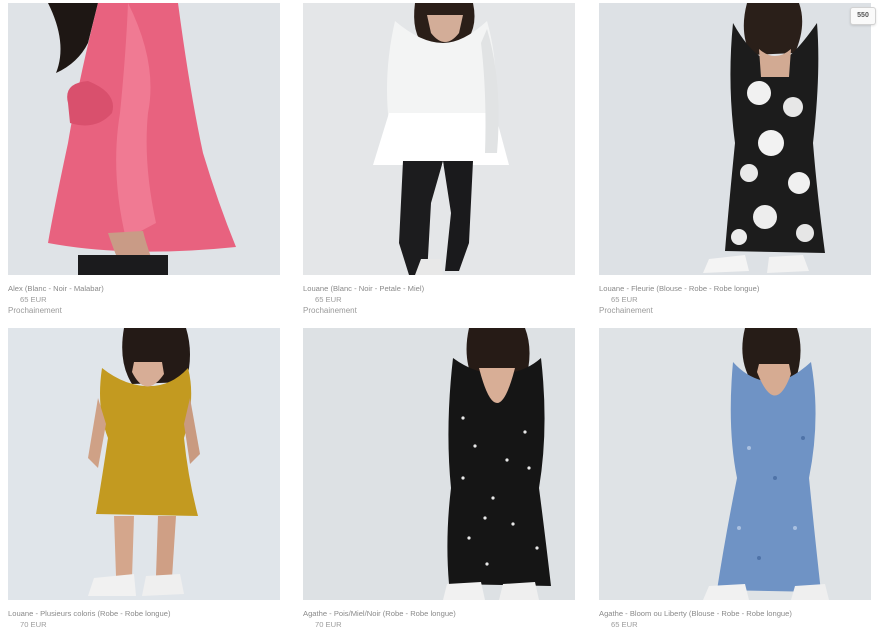  Describe the element at coordinates (144, 289) in the screenshot. I see `product-title: Alex (Blanc - Noir - Malabar)` at that location.